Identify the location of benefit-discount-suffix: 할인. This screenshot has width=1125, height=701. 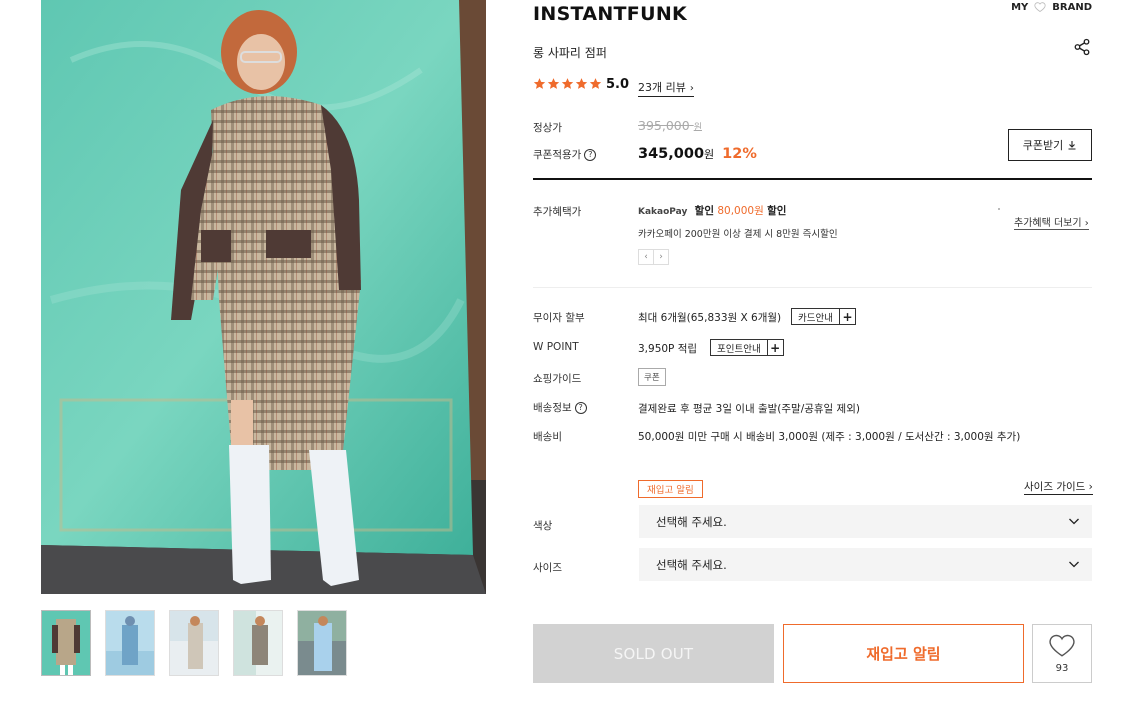
(777, 211).